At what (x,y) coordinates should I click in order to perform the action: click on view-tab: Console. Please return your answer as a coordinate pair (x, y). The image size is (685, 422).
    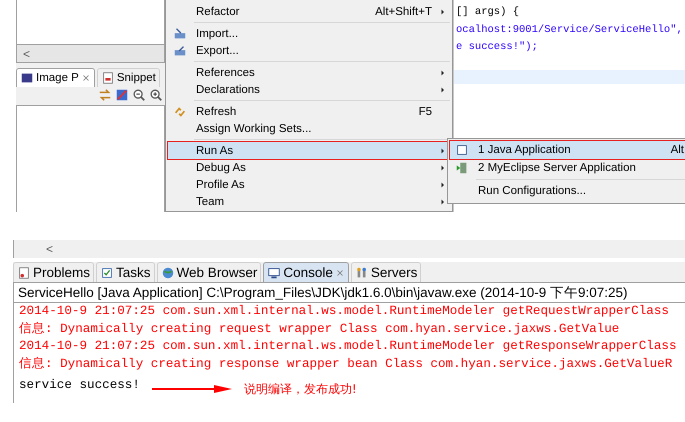
    Looking at the image, I should click on (306, 272).